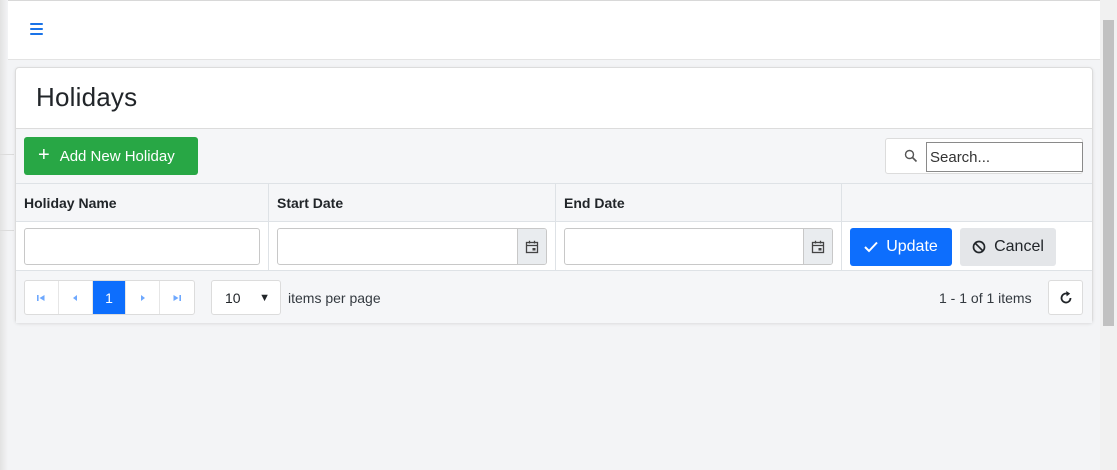 This screenshot has height=470, width=1117. I want to click on last-page-icon, so click(177, 297).